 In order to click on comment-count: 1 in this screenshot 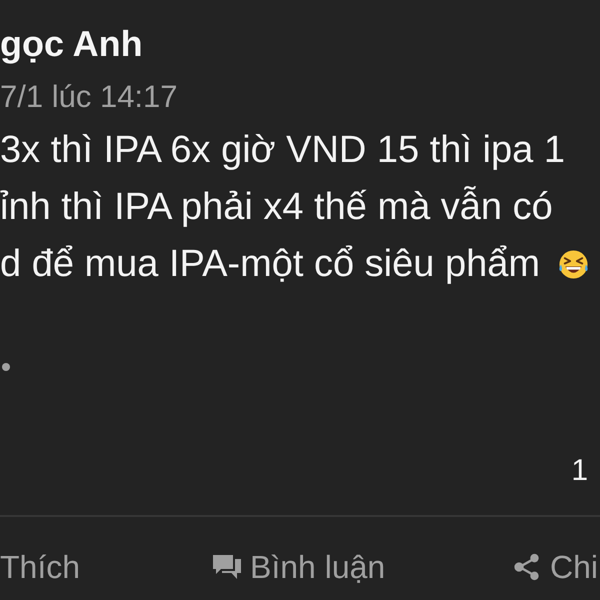, I will do `click(579, 471)`.